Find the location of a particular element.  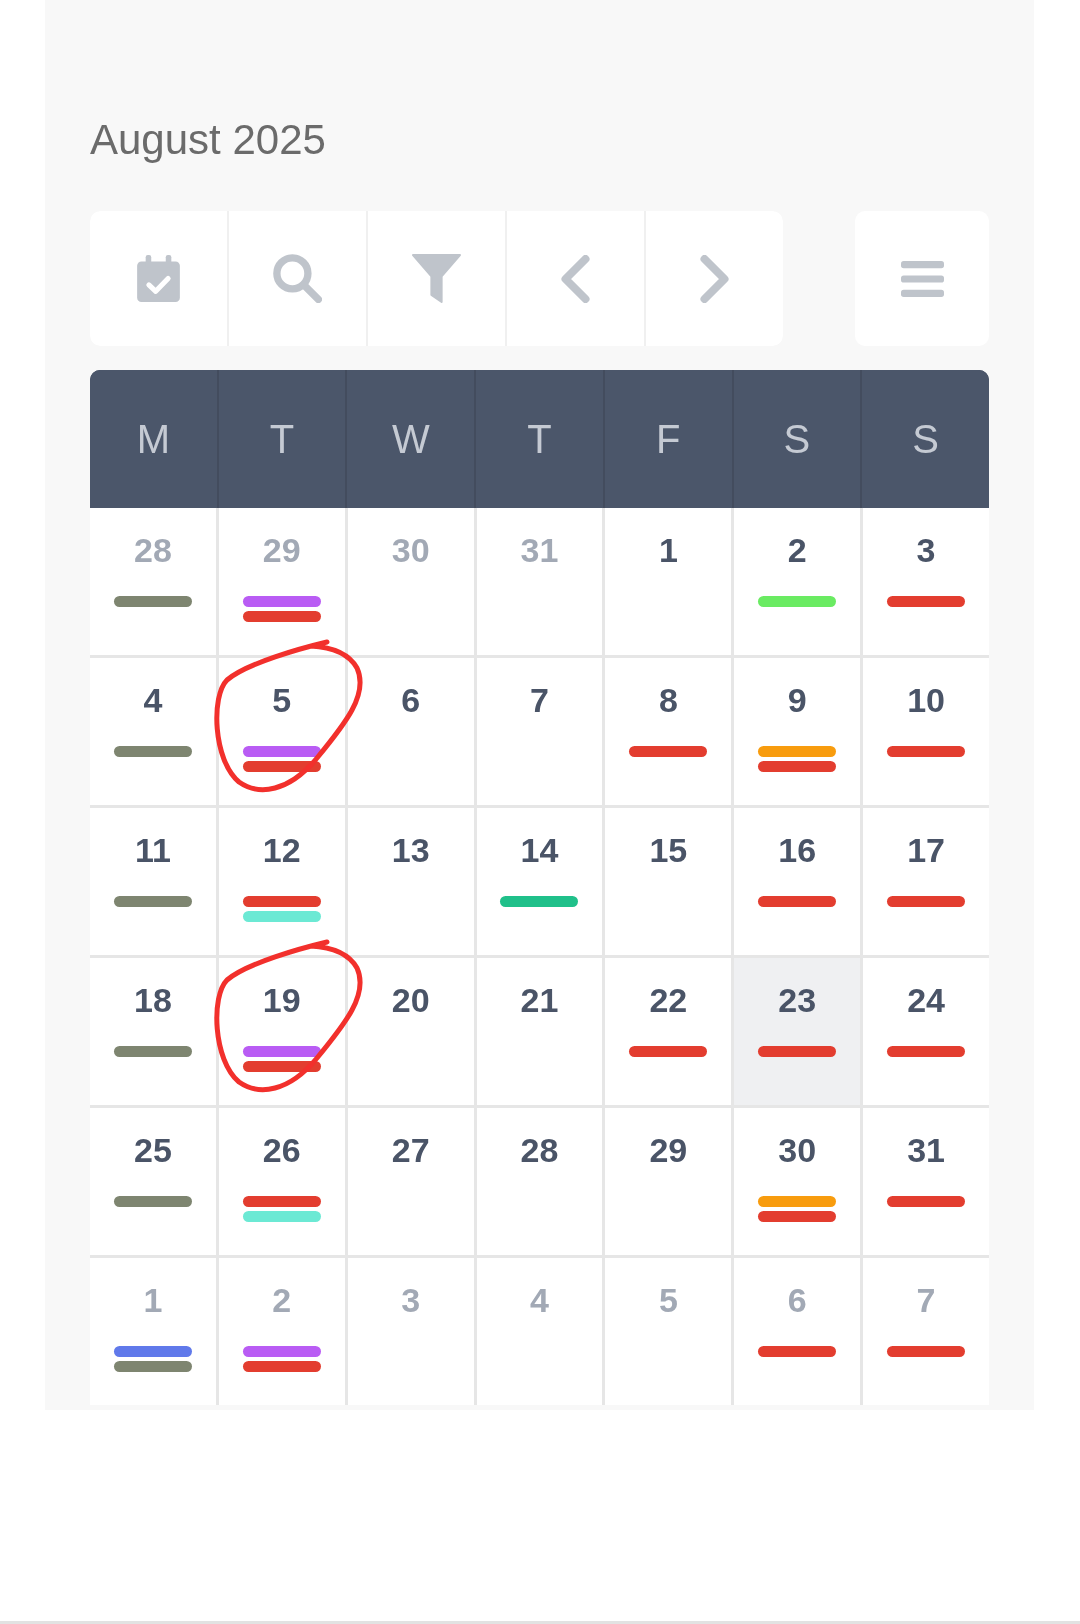

day-cell: 28 is located at coordinates (539, 1181).